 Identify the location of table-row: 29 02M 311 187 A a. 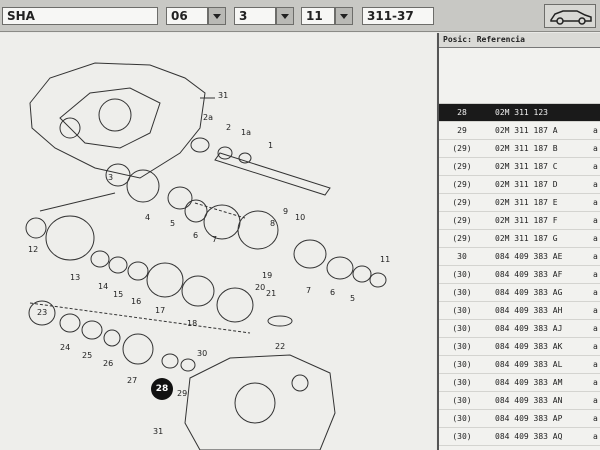
(519, 131).